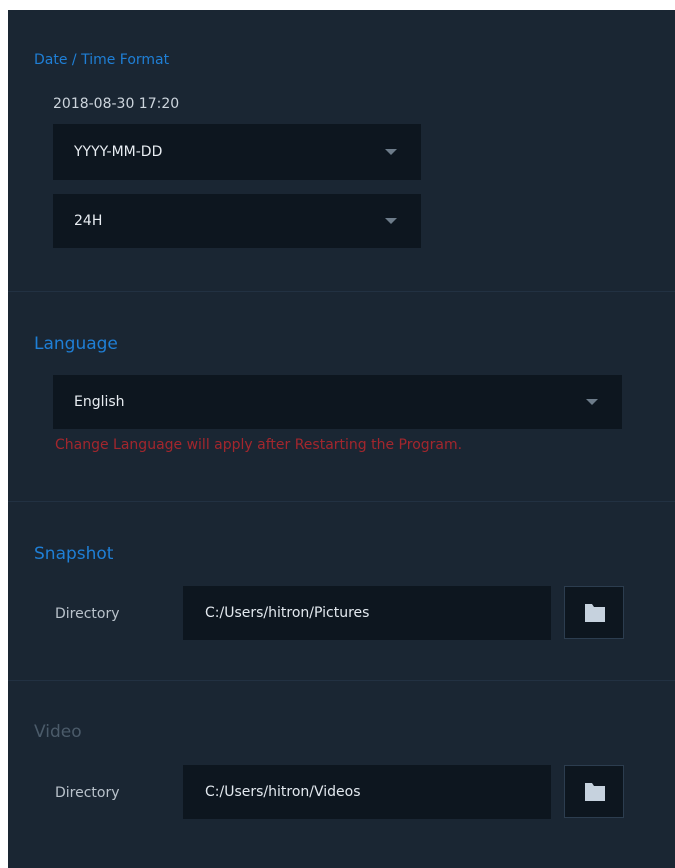 The height and width of the screenshot is (868, 675). What do you see at coordinates (237, 221) in the screenshot?
I see `time-format-dropdown: 24H` at bounding box center [237, 221].